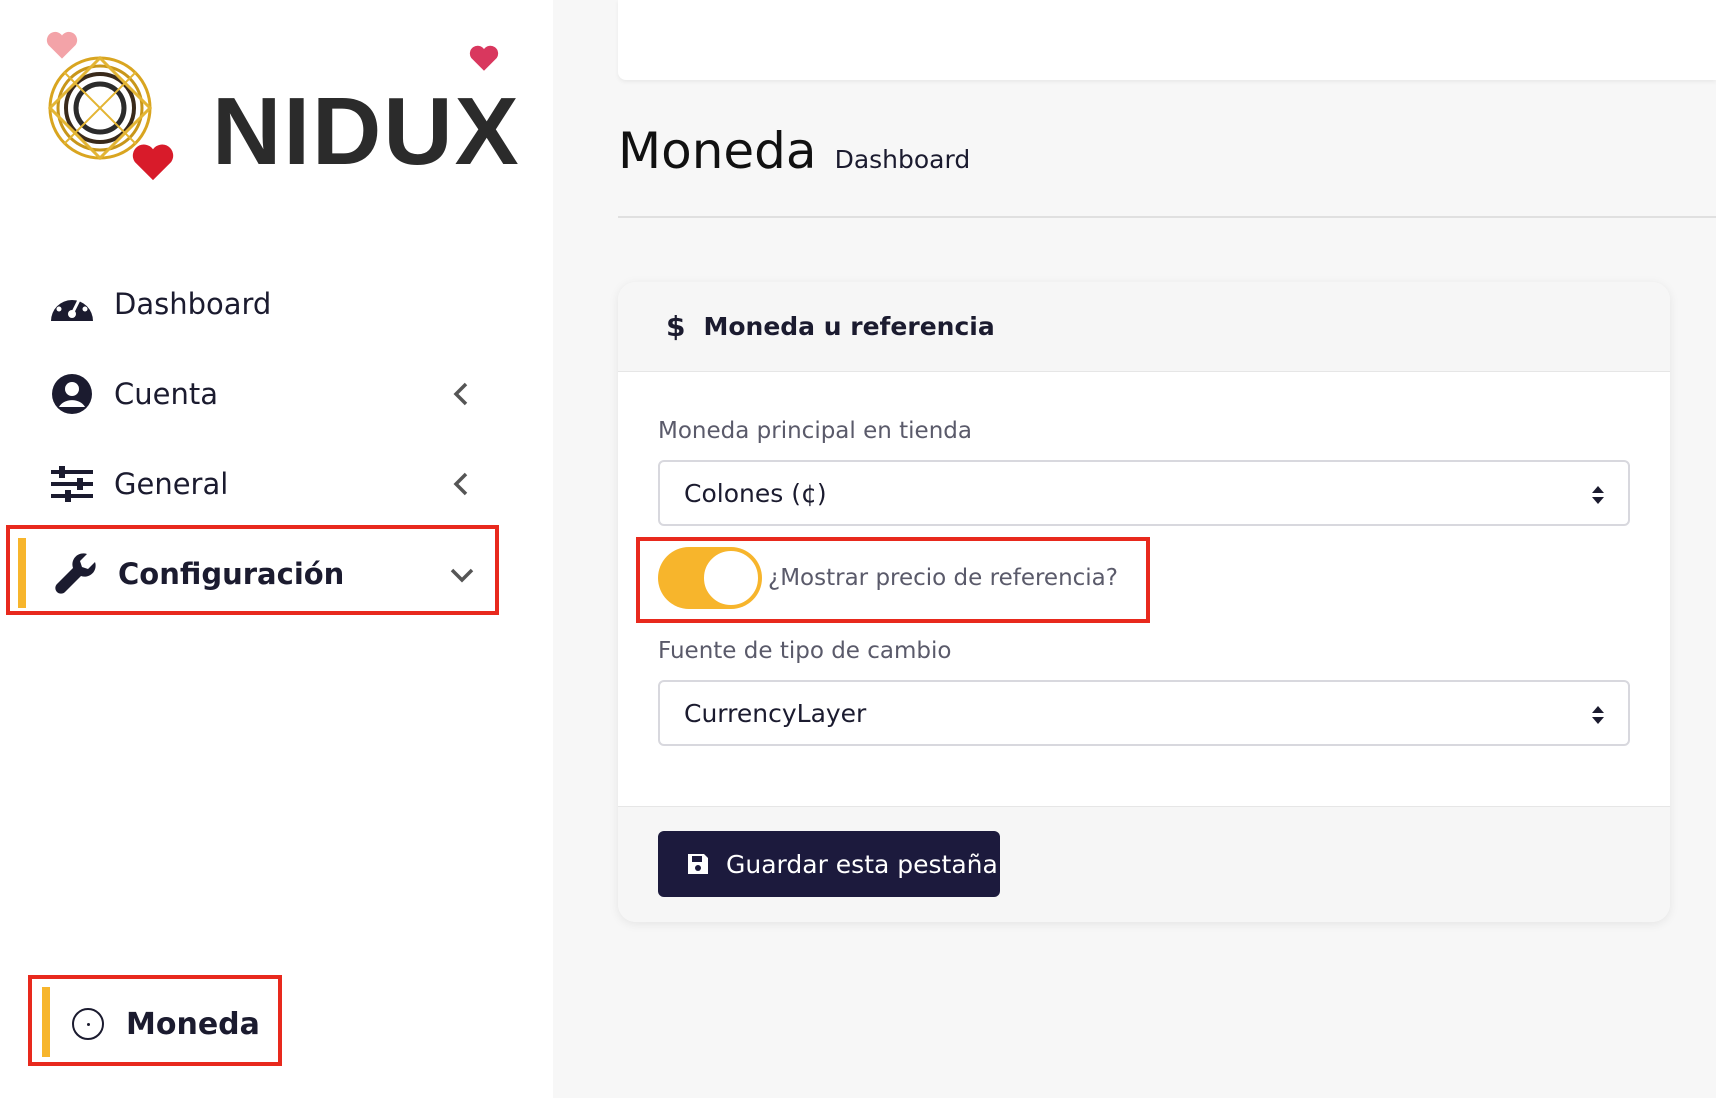 The width and height of the screenshot is (1716, 1098). What do you see at coordinates (193, 1024) in the screenshot?
I see `sidebar-subitem-label: Moneda` at bounding box center [193, 1024].